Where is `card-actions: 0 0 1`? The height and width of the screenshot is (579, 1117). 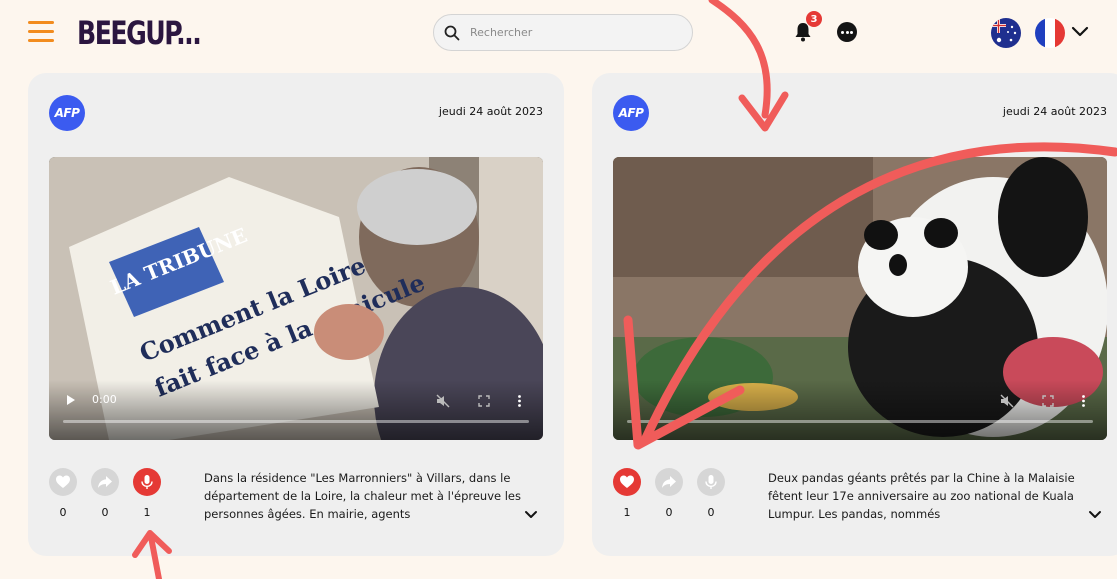 card-actions: 0 0 1 is located at coordinates (114, 493).